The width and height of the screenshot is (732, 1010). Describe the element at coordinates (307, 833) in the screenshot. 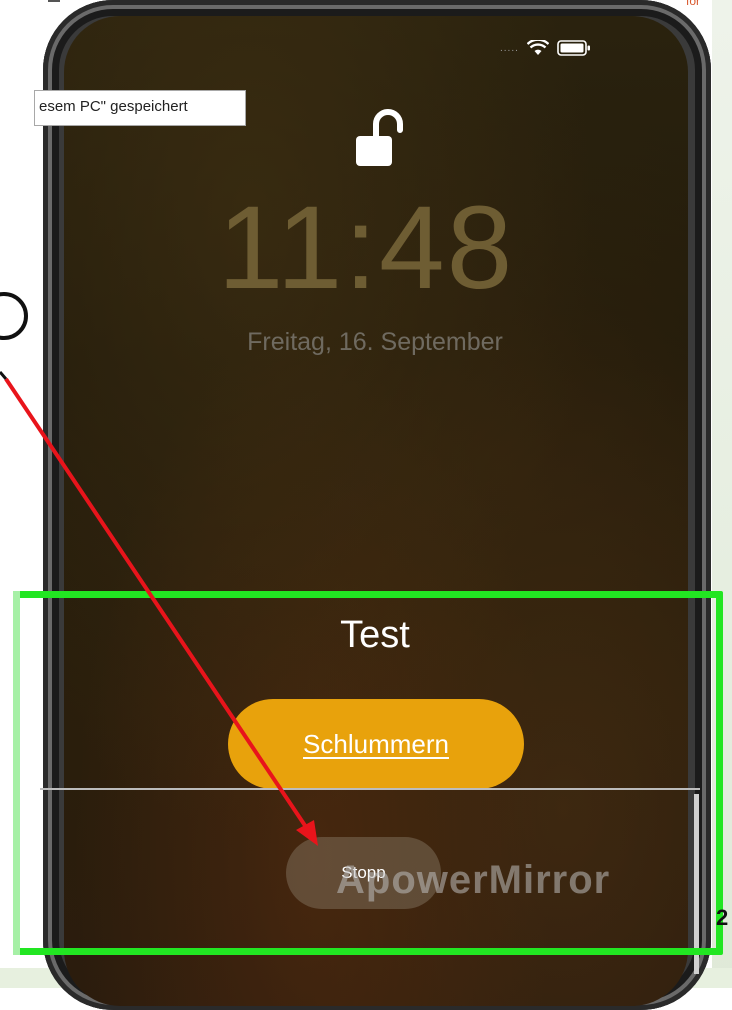

I see `arrow-head` at that location.